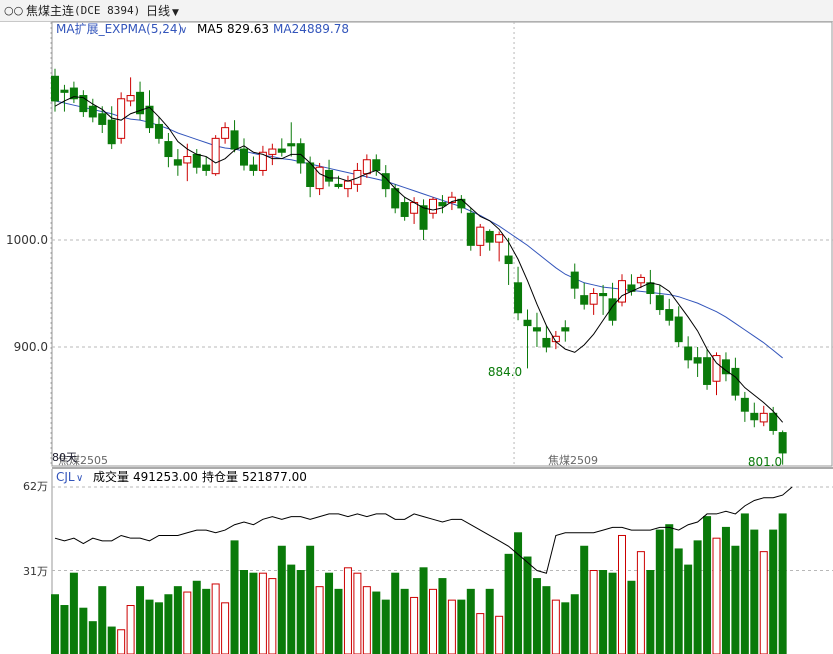 This screenshot has width=833, height=654. I want to click on vol-dropdown-icon: ∨, so click(79, 478).